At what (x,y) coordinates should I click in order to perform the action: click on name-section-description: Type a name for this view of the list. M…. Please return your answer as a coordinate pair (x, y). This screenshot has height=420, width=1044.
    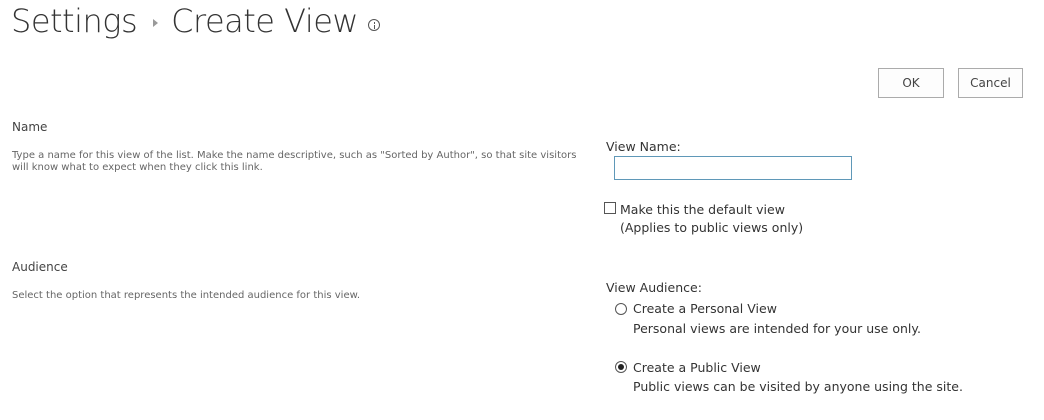
    Looking at the image, I should click on (294, 161).